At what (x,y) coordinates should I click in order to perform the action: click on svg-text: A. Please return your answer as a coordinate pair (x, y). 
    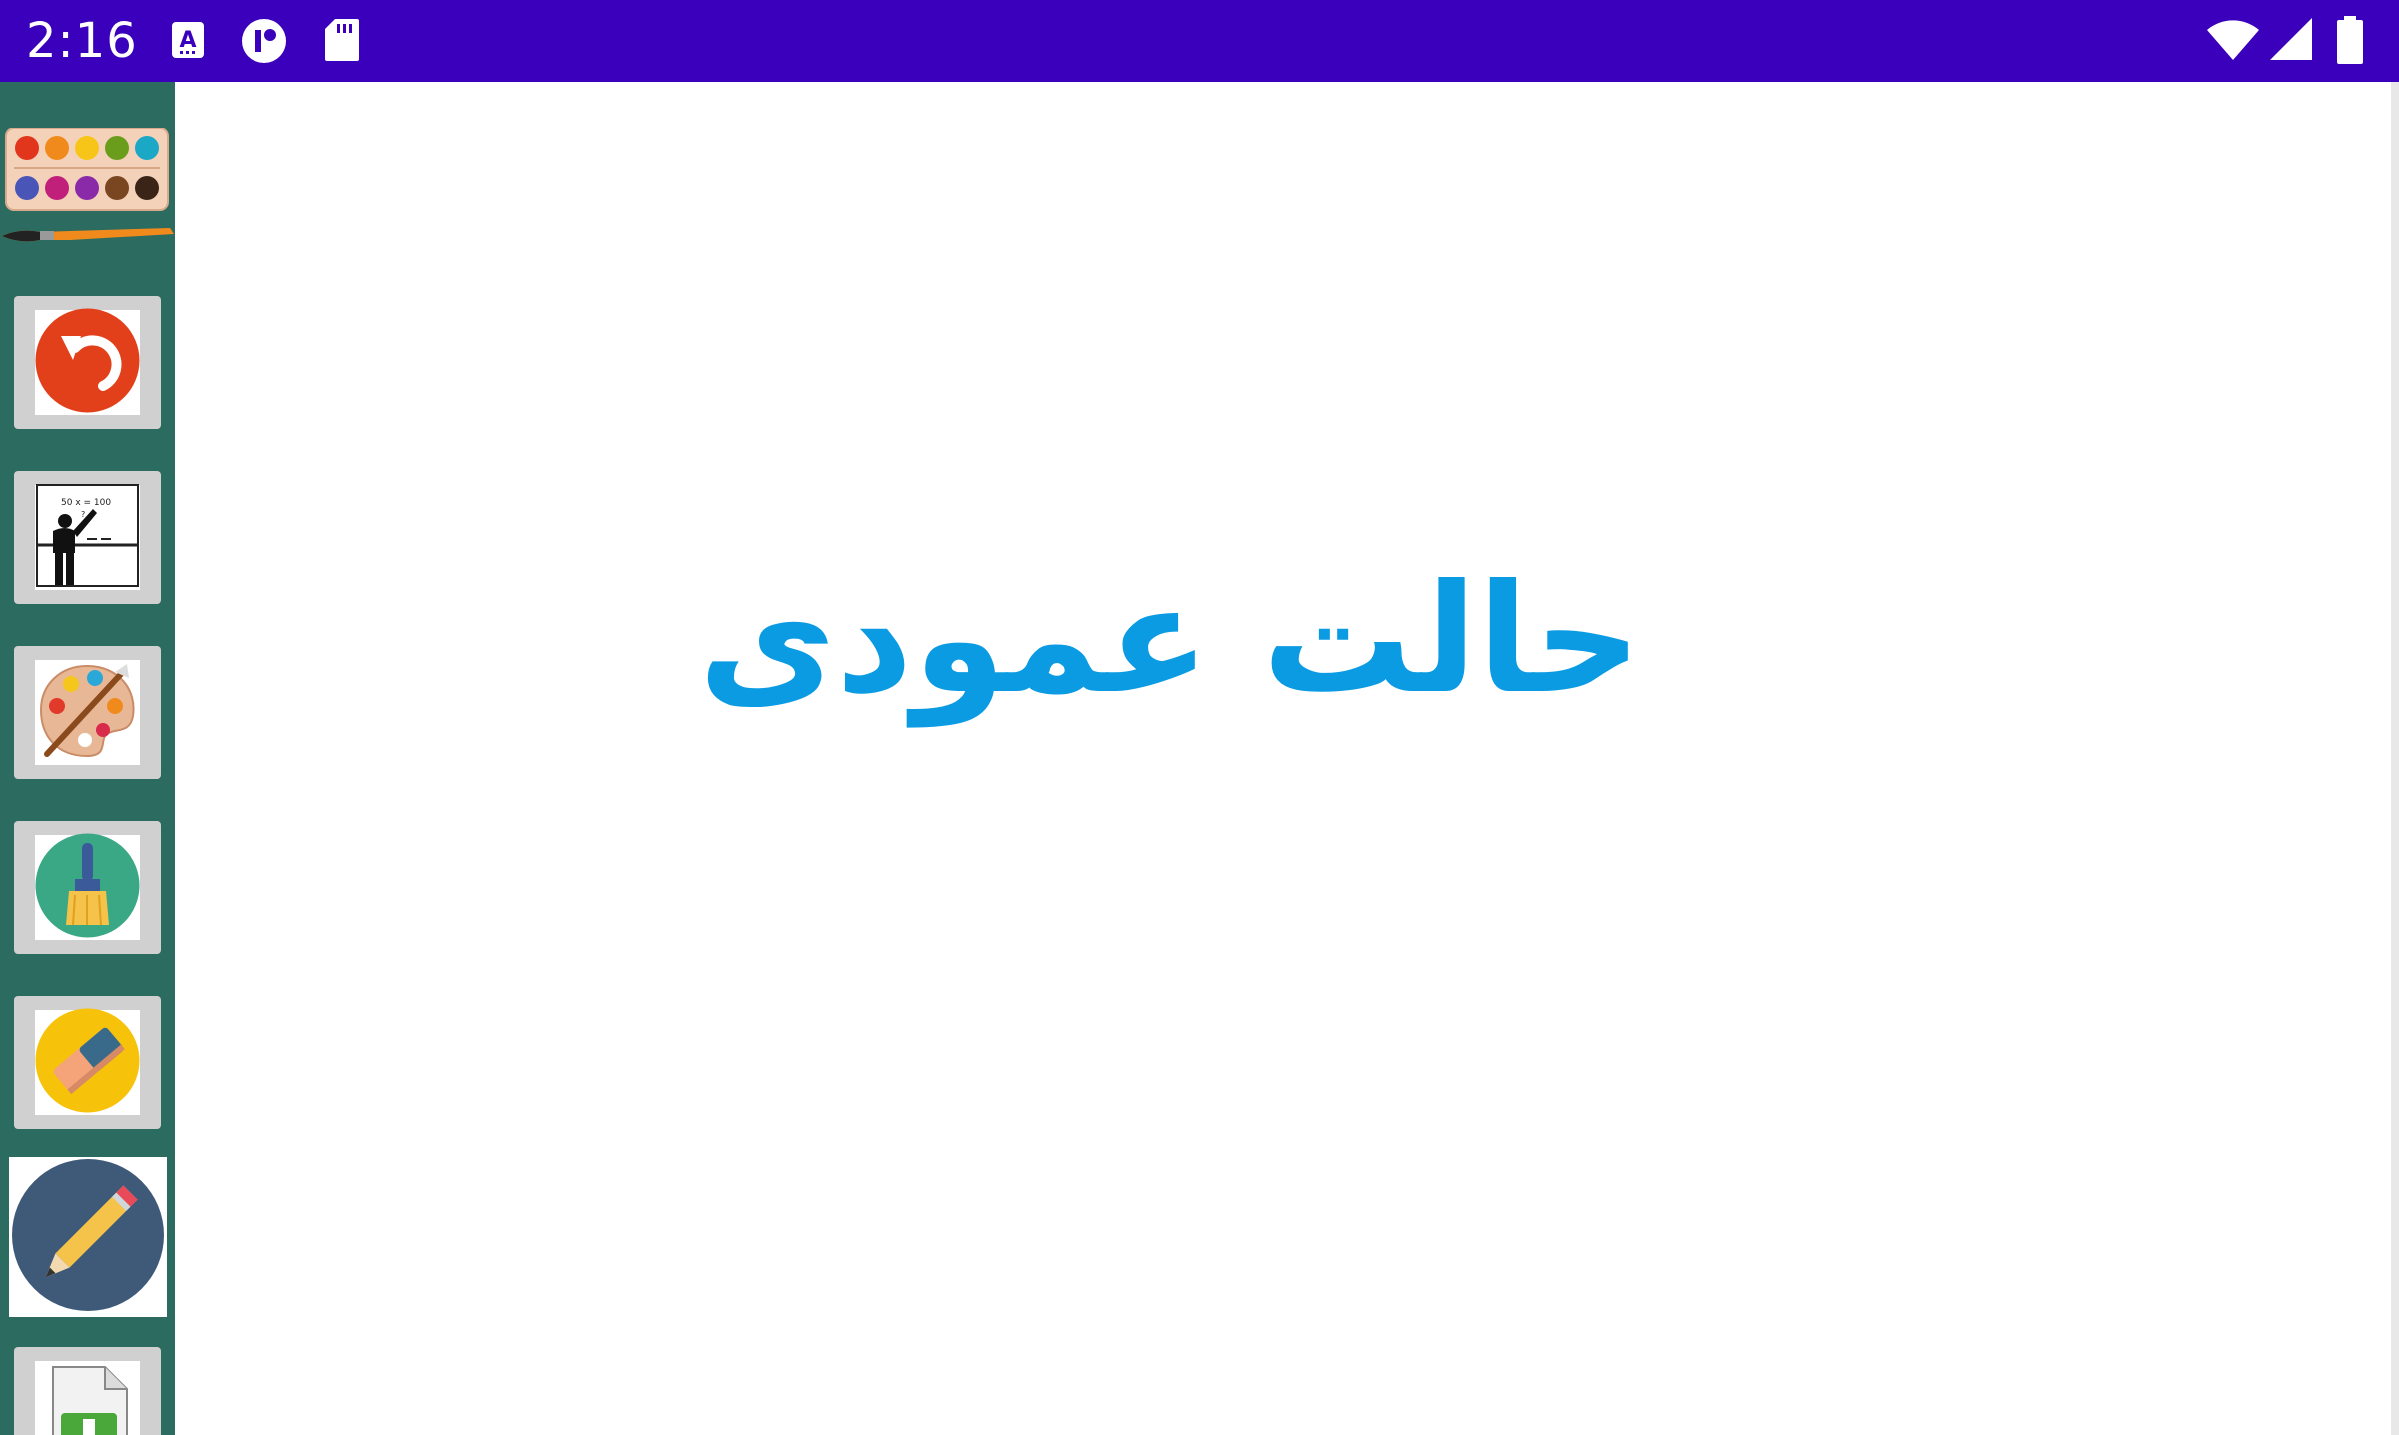
    Looking at the image, I should click on (187, 40).